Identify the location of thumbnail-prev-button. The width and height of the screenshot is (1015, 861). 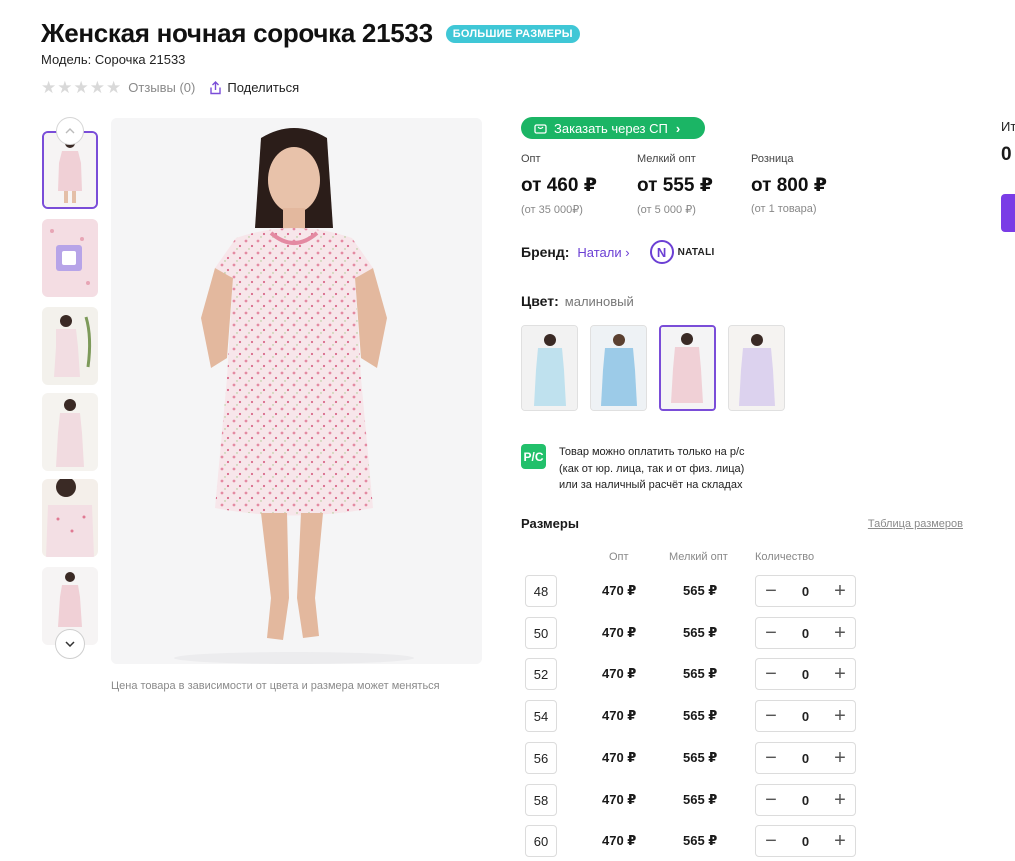
(70, 131).